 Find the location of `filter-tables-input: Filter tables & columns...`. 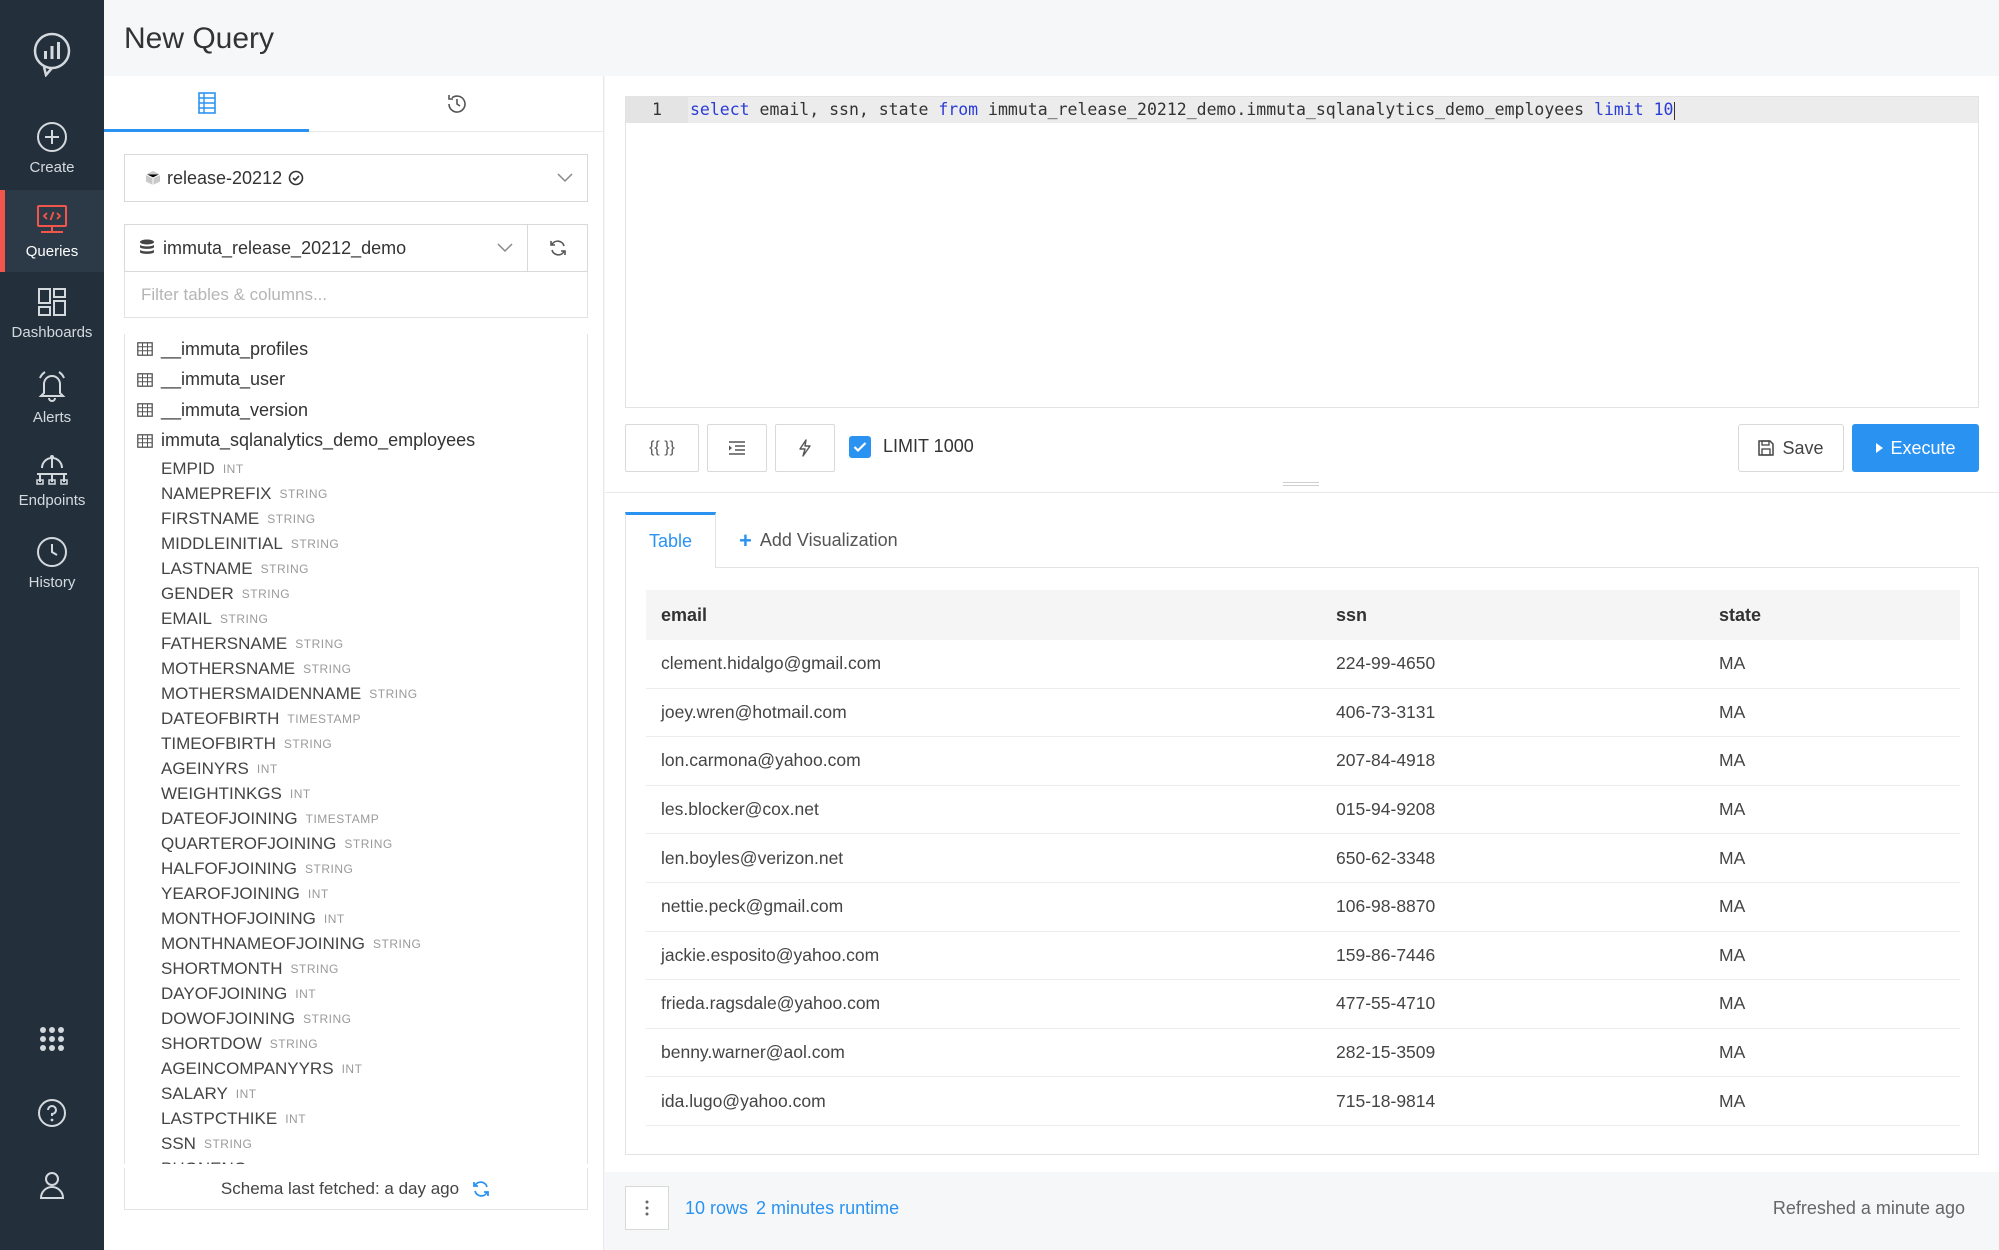

filter-tables-input: Filter tables & columns... is located at coordinates (356, 295).